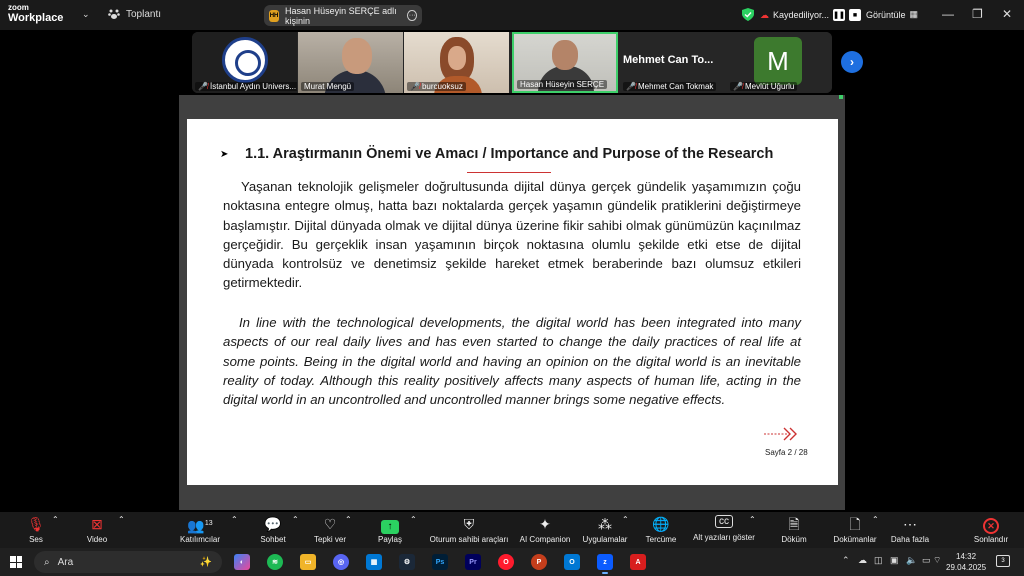  I want to click on end-icon: ✕, so click(991, 524).